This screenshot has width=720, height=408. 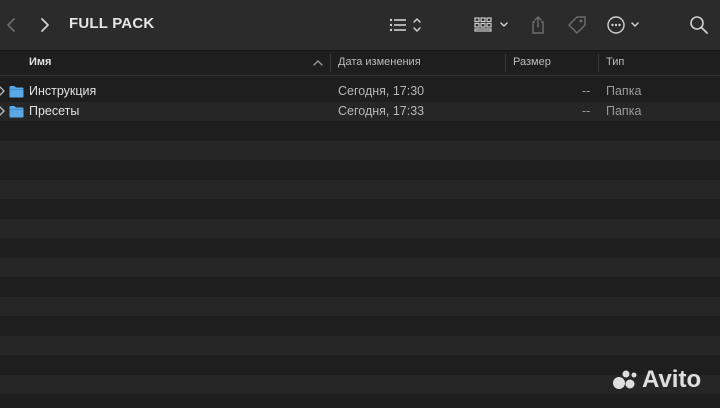 I want to click on tag-button, so click(x=577, y=25).